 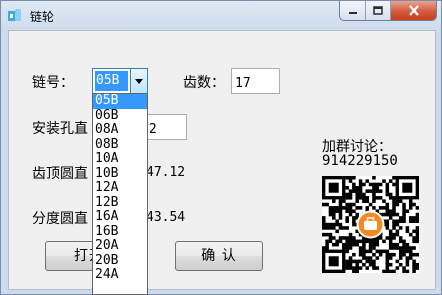 I want to click on maximize-icon, so click(x=378, y=10).